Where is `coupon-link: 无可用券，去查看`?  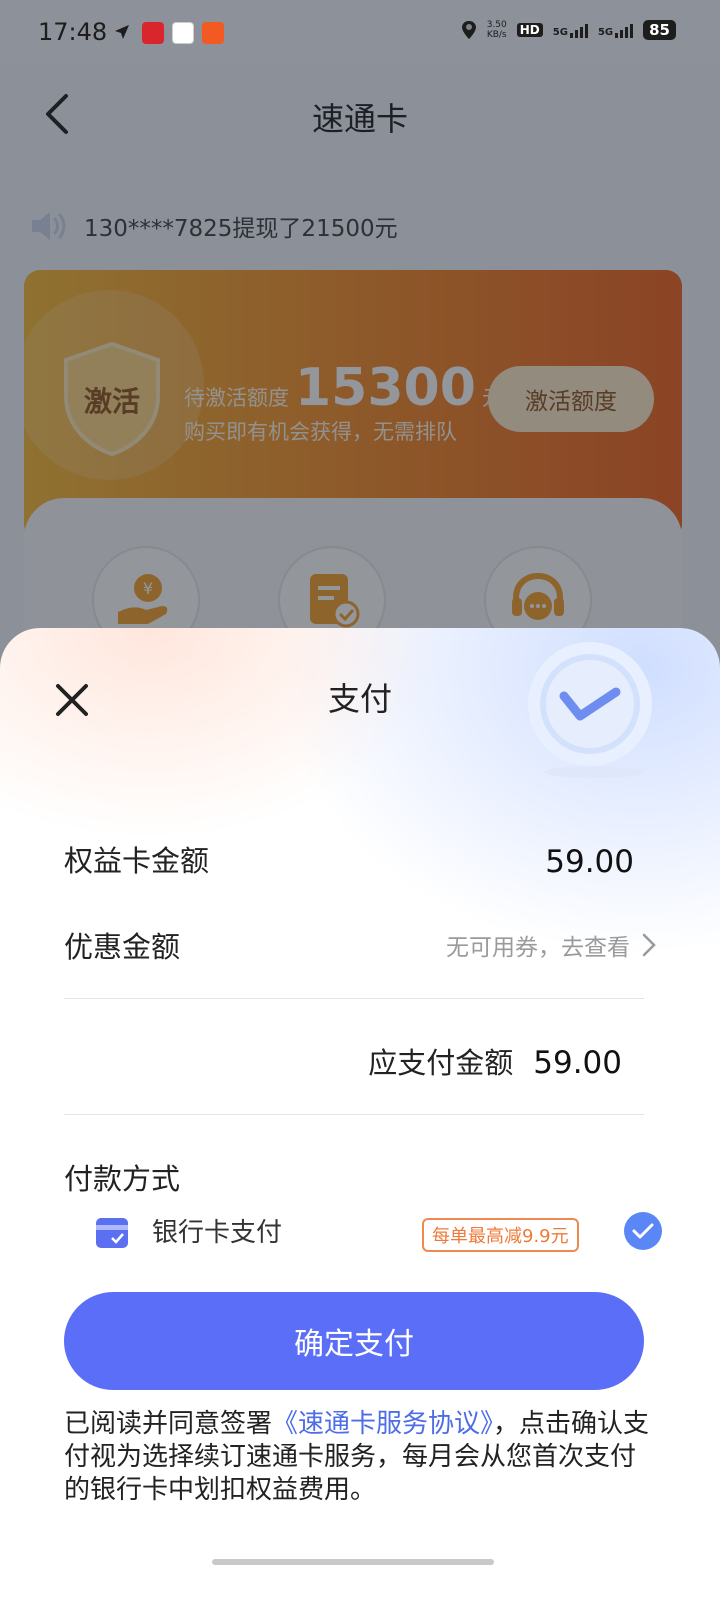 coupon-link: 无可用券，去查看 is located at coordinates (551, 945).